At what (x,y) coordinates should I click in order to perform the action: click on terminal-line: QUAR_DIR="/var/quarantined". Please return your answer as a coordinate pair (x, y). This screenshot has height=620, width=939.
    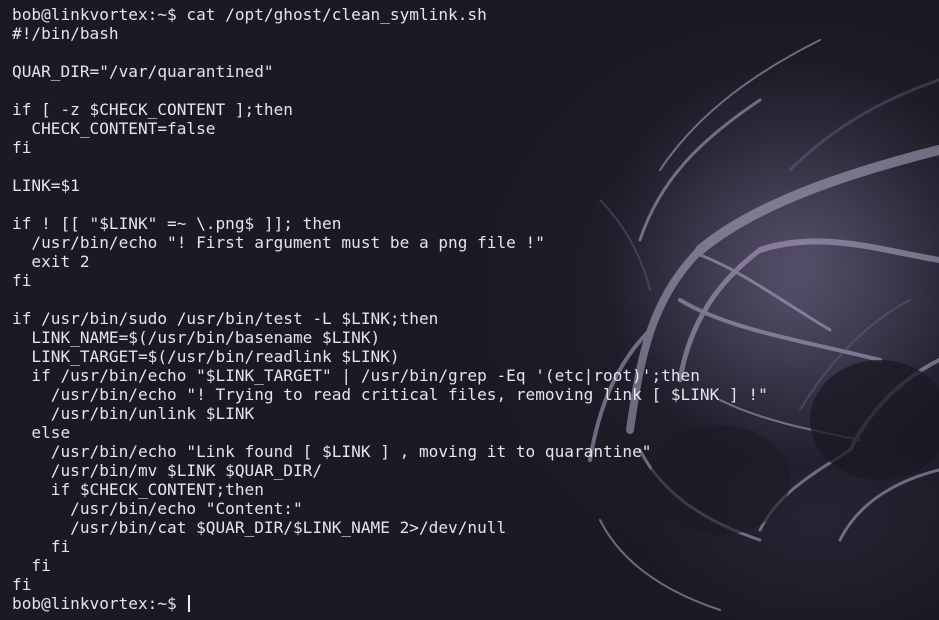
    Looking at the image, I should click on (143, 71).